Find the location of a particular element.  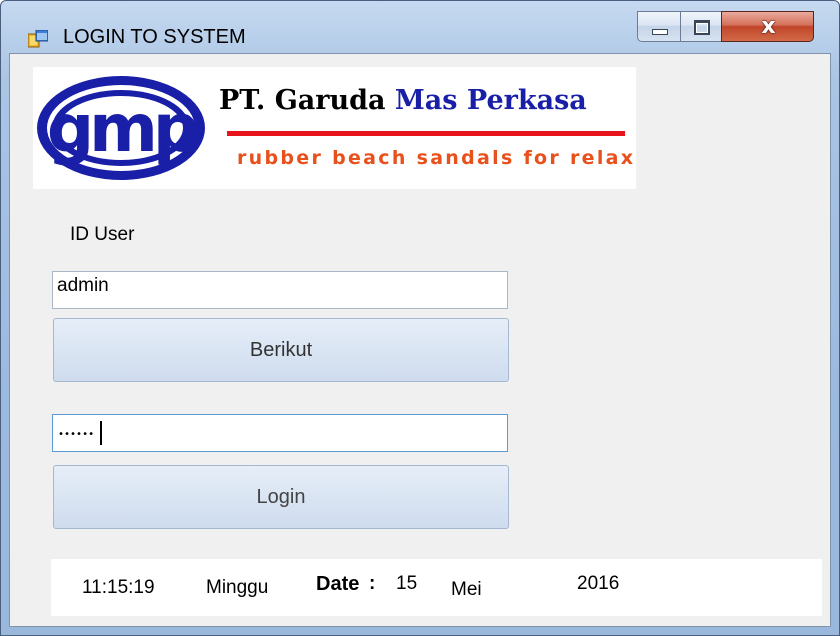

company-name: PT. Garuda Mas Perkasa is located at coordinates (403, 100).